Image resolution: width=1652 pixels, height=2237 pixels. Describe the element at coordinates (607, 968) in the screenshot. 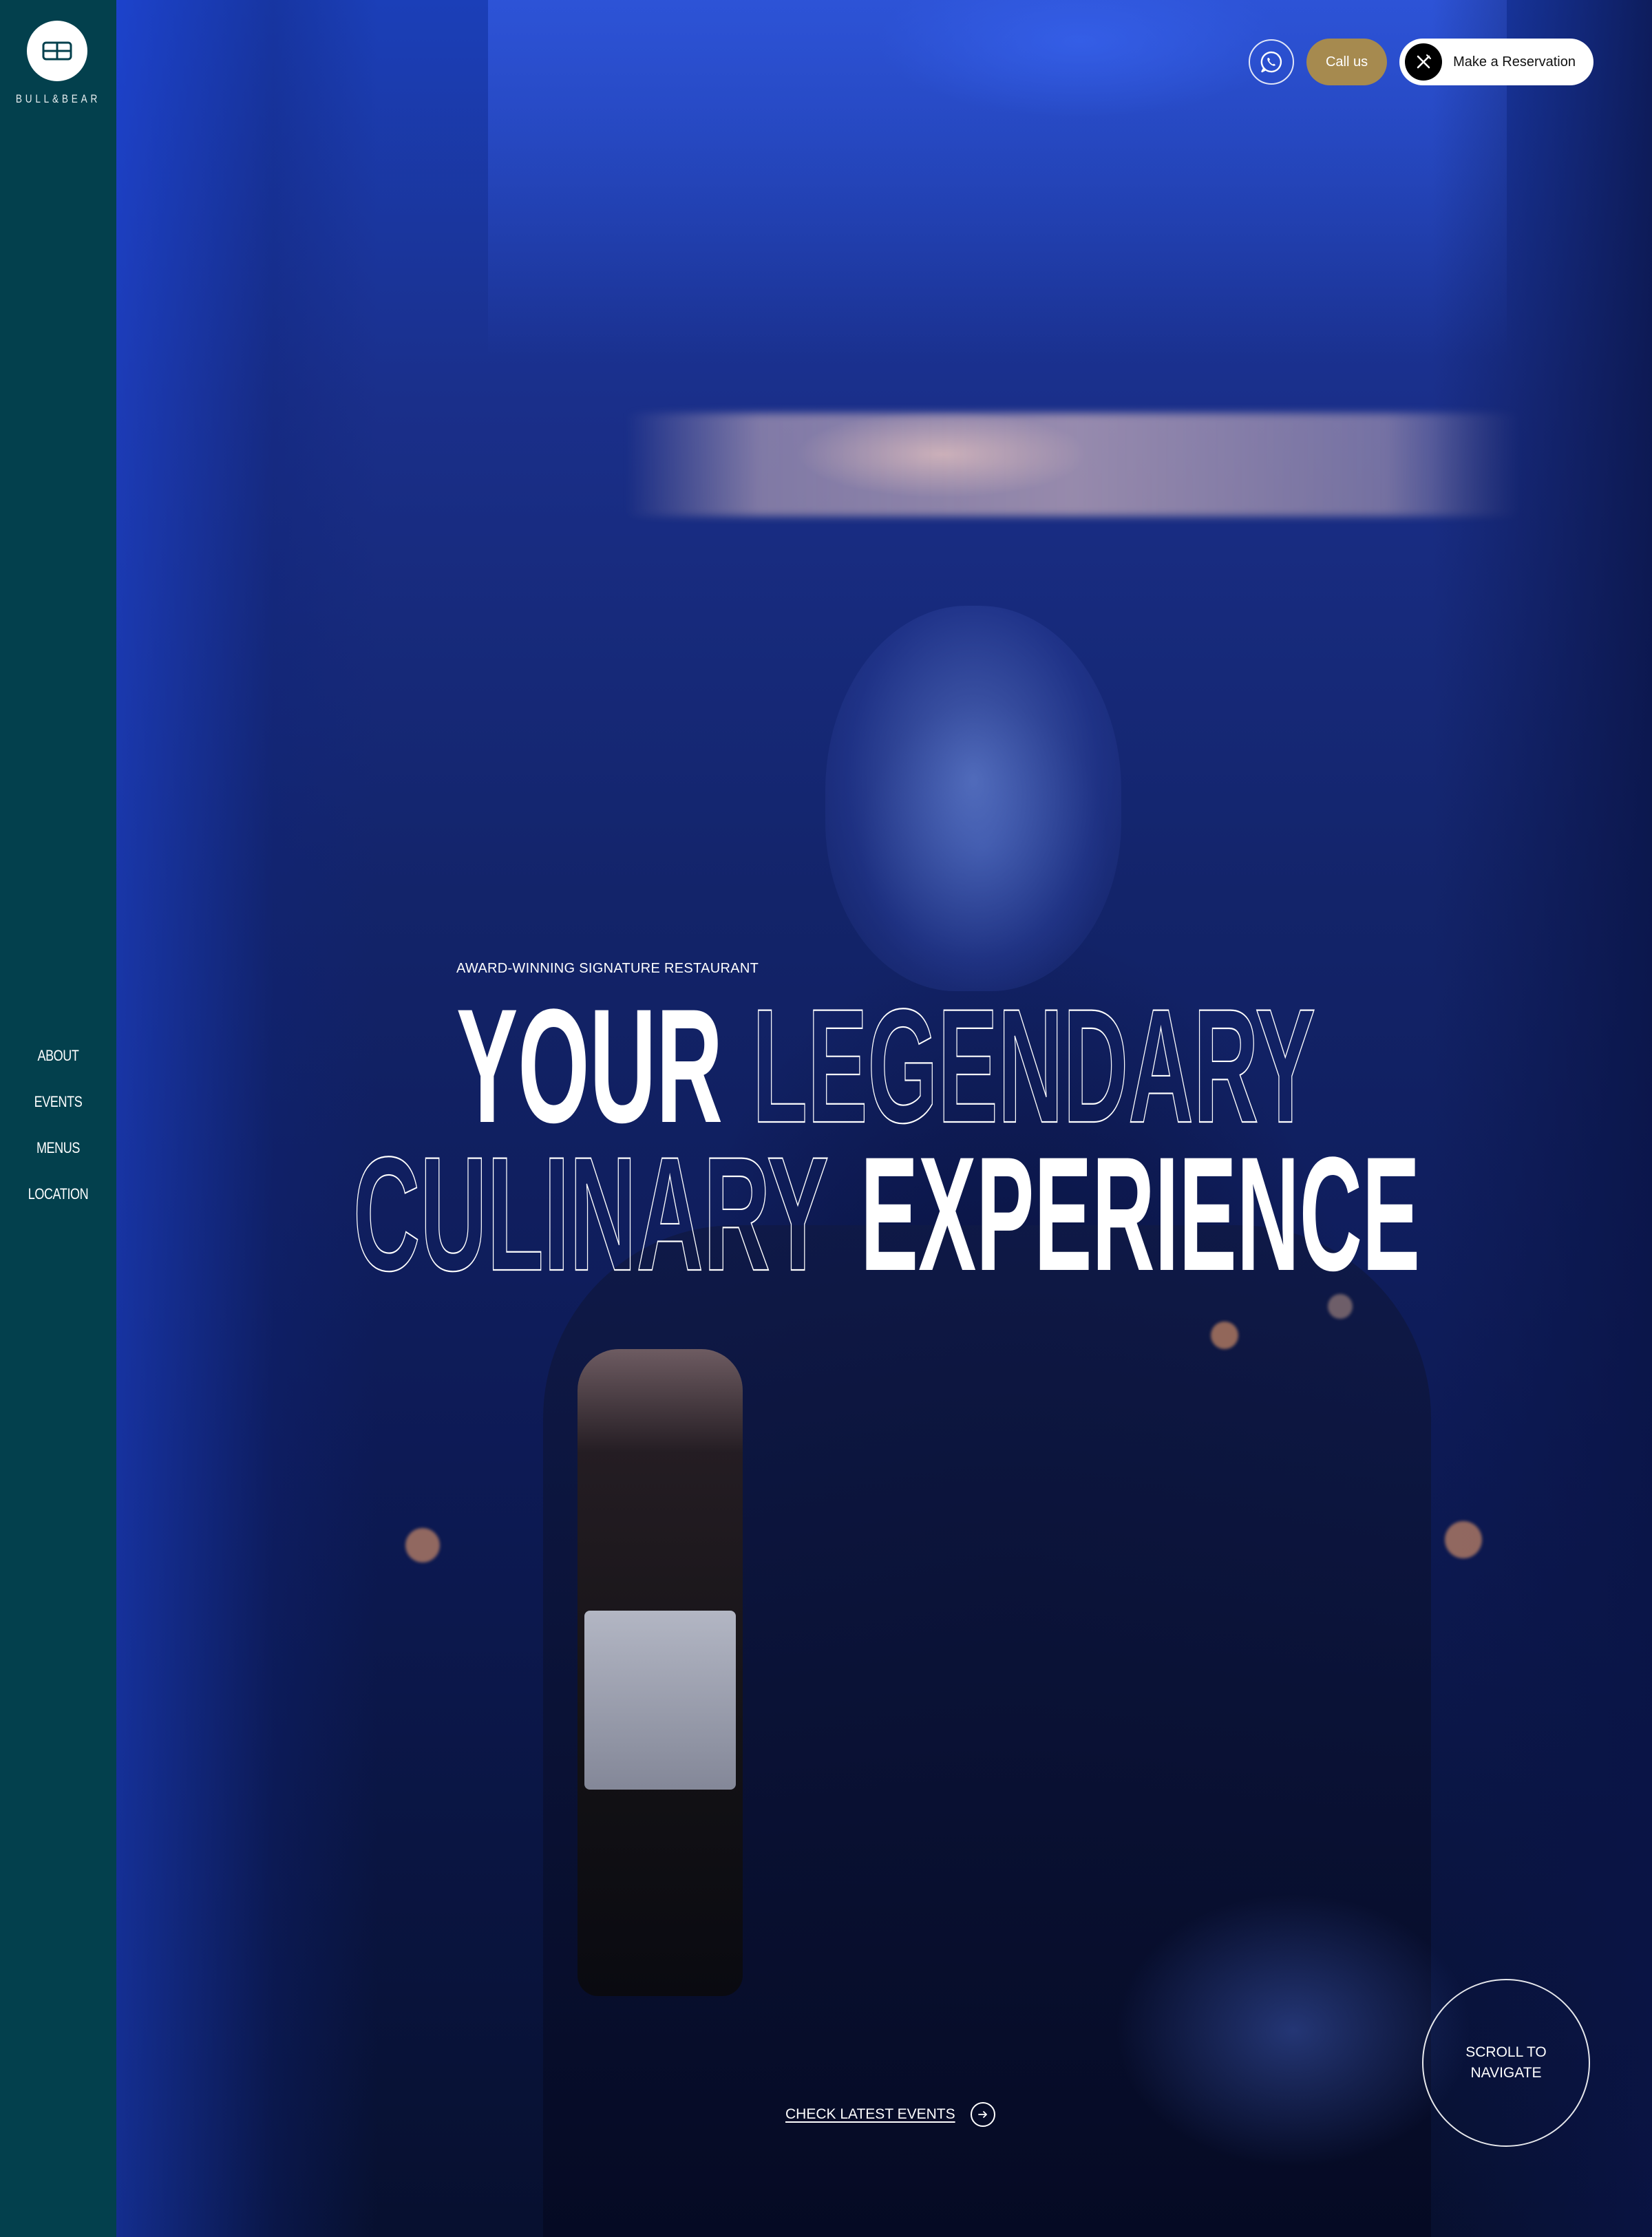

I see `hero-eyebrow: AWARD-WINNING SIGNATURE RESTAURANT` at that location.